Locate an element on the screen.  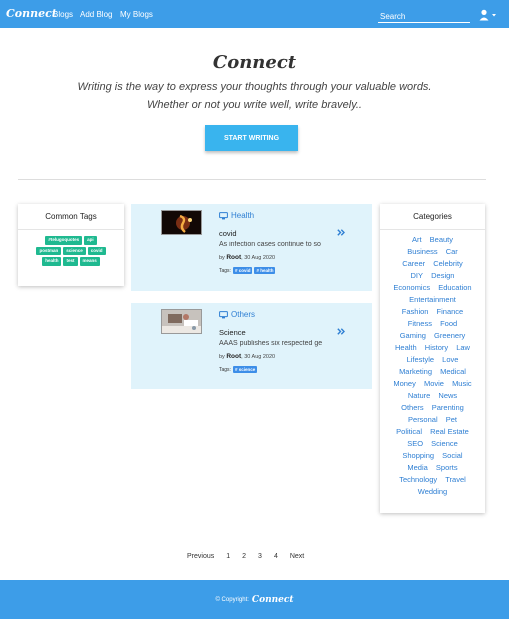
category-link: Others is located at coordinates (412, 407).